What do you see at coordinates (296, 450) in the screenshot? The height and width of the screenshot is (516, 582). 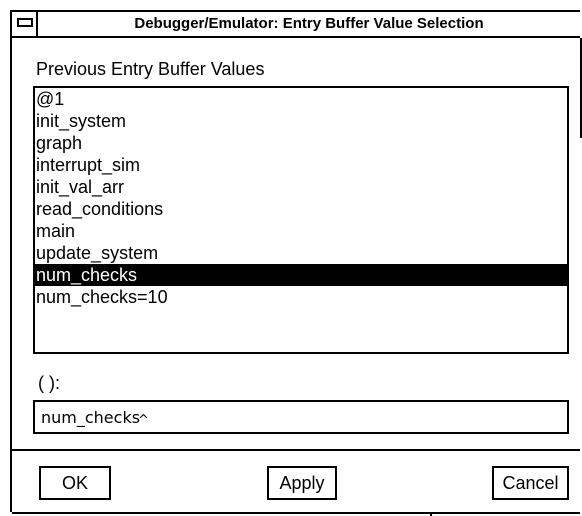 I see `button-separator` at bounding box center [296, 450].